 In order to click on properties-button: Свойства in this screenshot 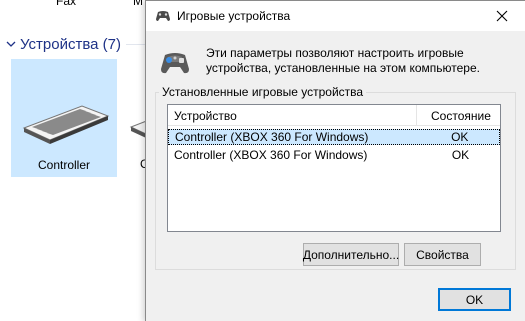, I will do `click(442, 254)`.